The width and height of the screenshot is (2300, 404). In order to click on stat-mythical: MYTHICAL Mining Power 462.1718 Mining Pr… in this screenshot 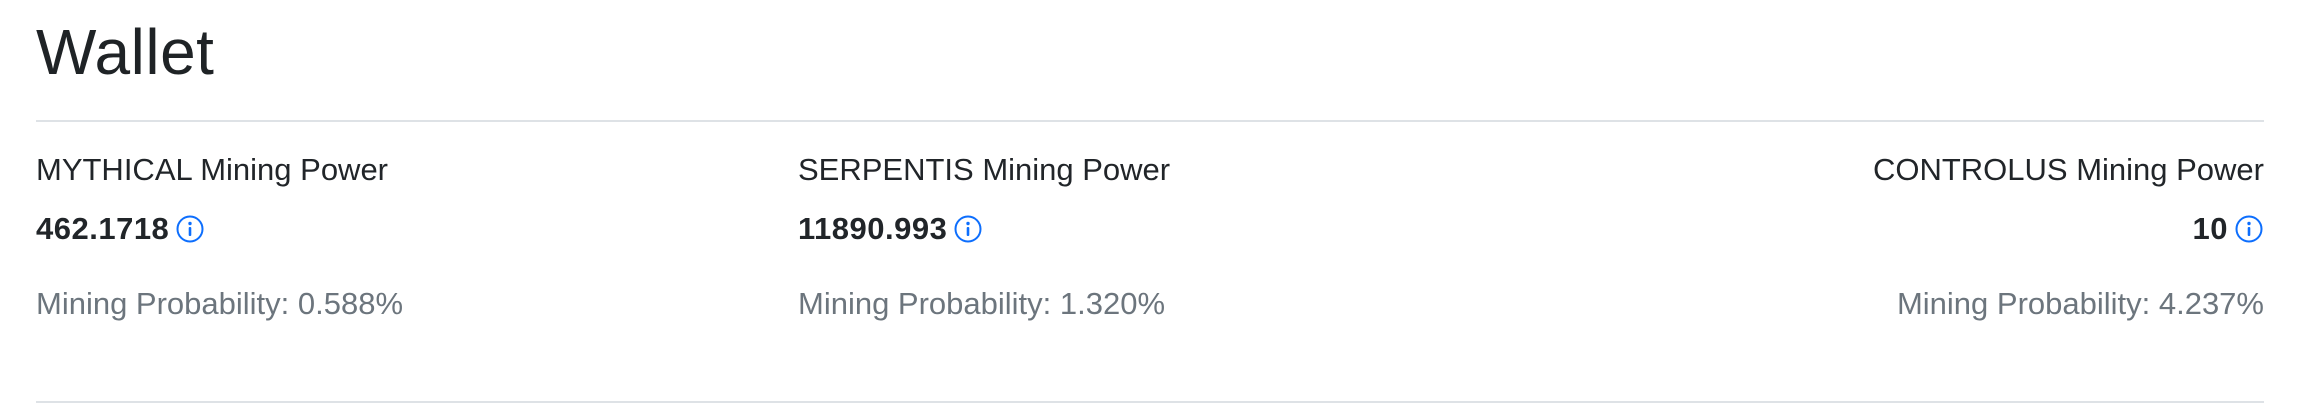, I will do `click(386, 237)`.